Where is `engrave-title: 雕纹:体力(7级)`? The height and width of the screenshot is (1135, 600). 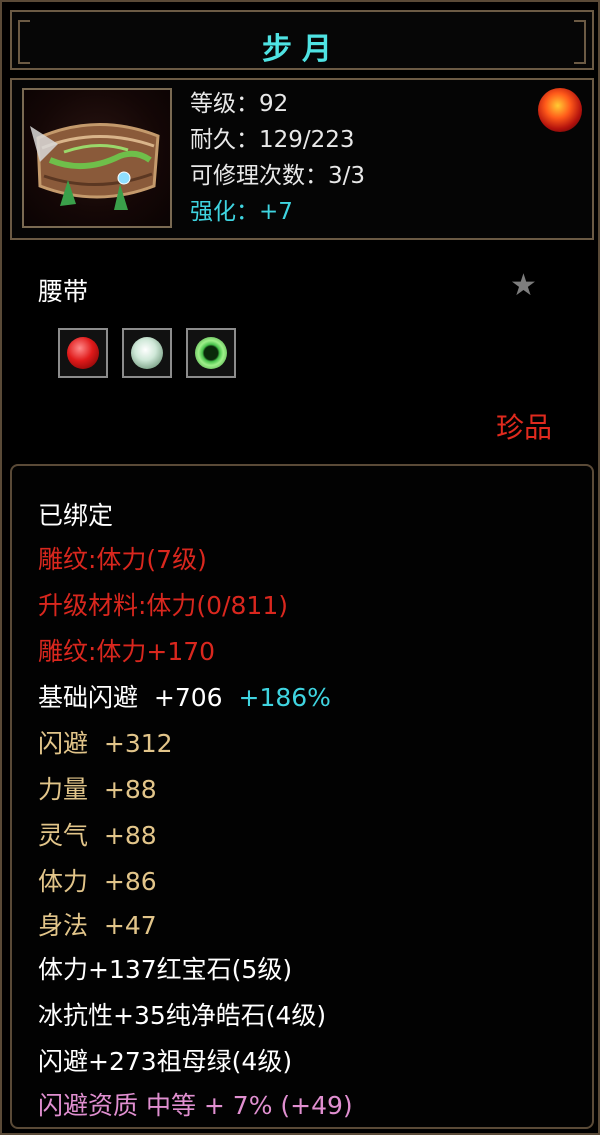
engrave-title: 雕纹:体力(7级) is located at coordinates (122, 559).